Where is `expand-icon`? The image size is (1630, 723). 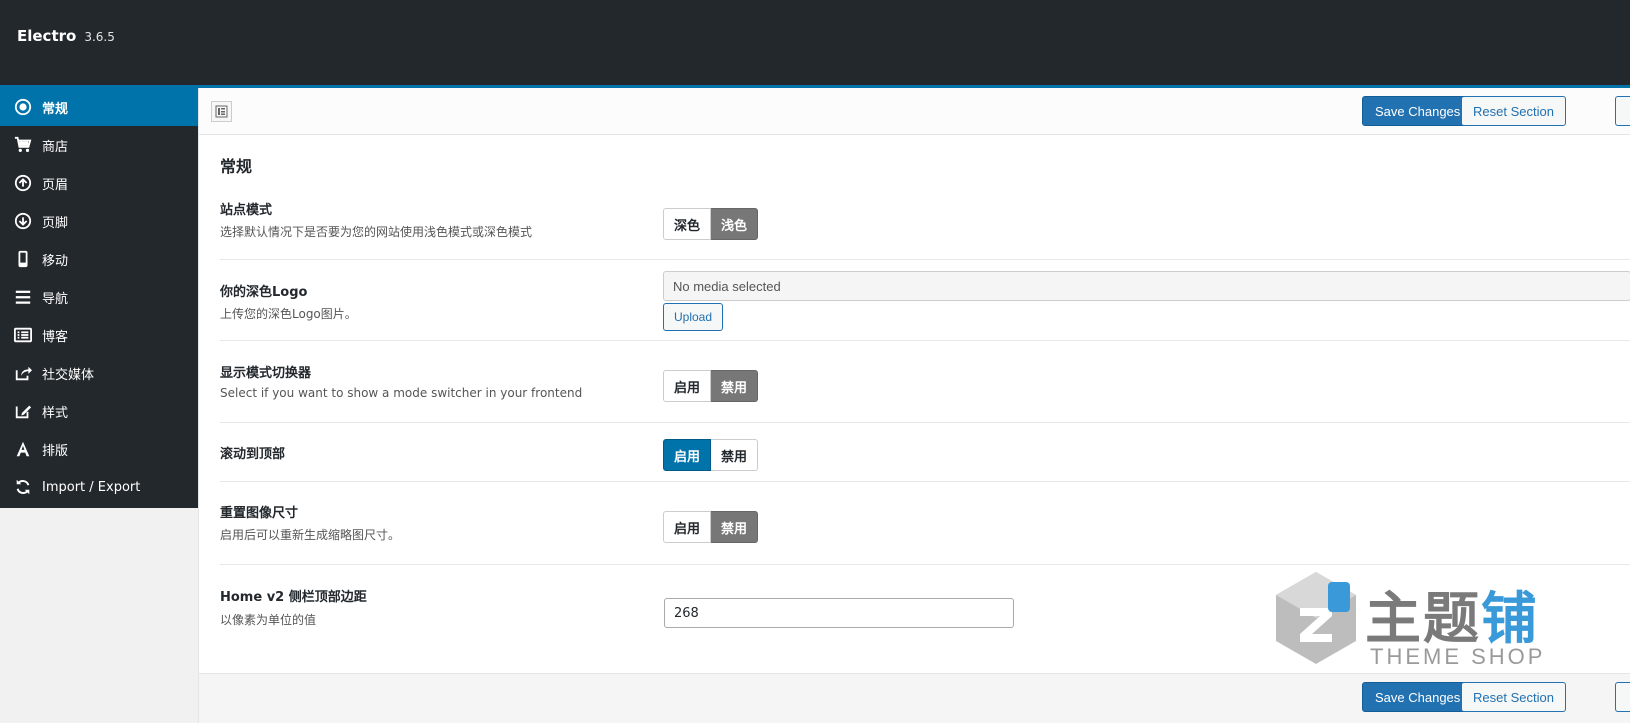 expand-icon is located at coordinates (221, 111).